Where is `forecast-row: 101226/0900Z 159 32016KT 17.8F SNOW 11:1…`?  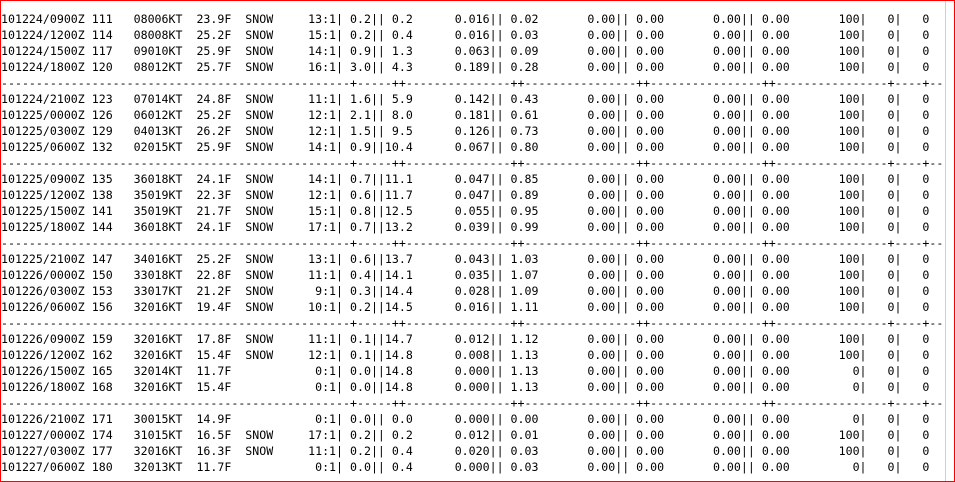
forecast-row: 101226/0900Z 159 32016KT 17.8F SNOW 11:1… is located at coordinates (465, 339).